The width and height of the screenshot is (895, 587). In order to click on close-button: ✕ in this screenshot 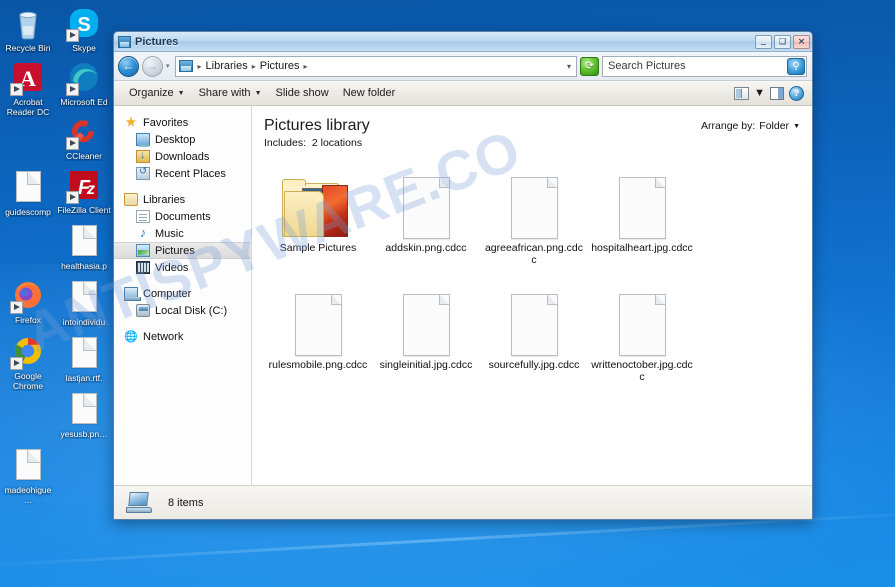, I will do `click(801, 41)`.